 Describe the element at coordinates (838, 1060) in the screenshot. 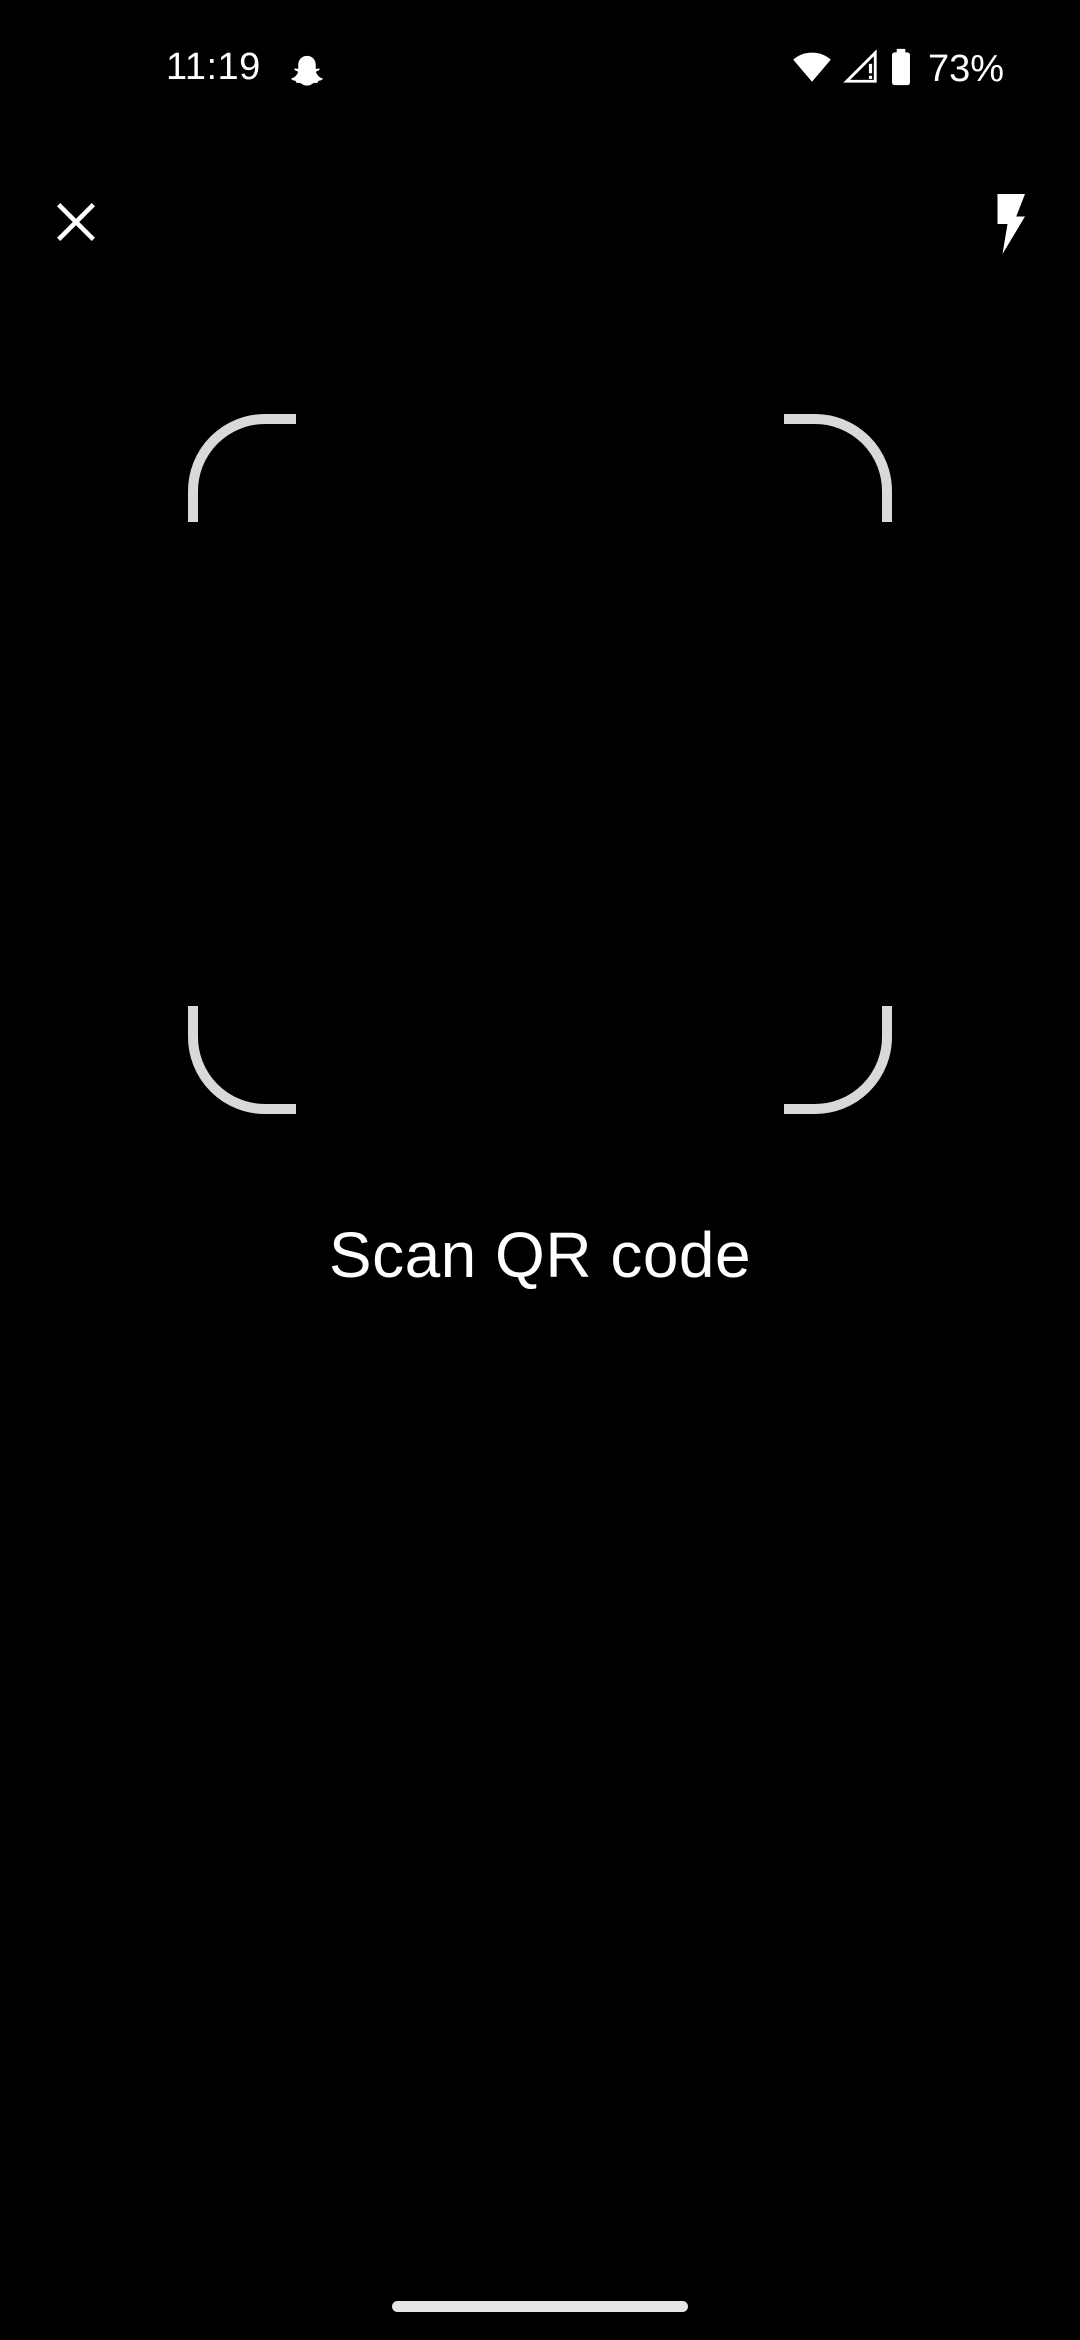

I see `viewfinder-corner-bottom-right` at that location.